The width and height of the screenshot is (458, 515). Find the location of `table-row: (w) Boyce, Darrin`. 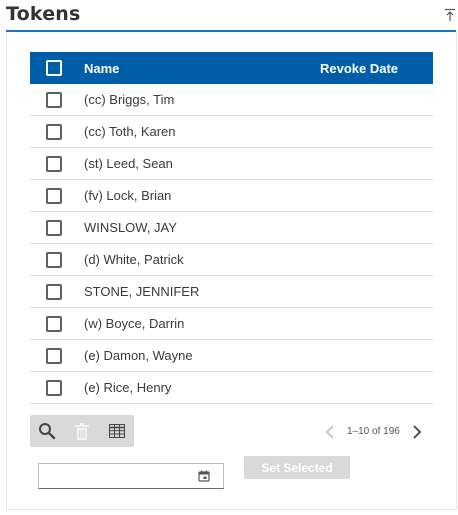

table-row: (w) Boyce, Darrin is located at coordinates (231, 324).